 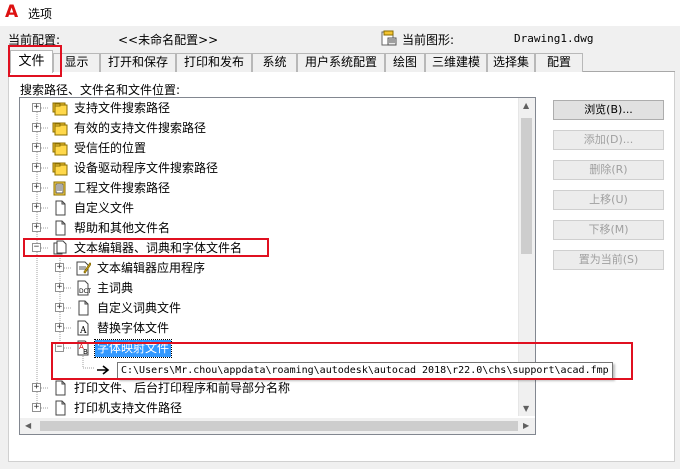 What do you see at coordinates (526, 426) in the screenshot?
I see `scroll-right-arrow-icon: ▶` at bounding box center [526, 426].